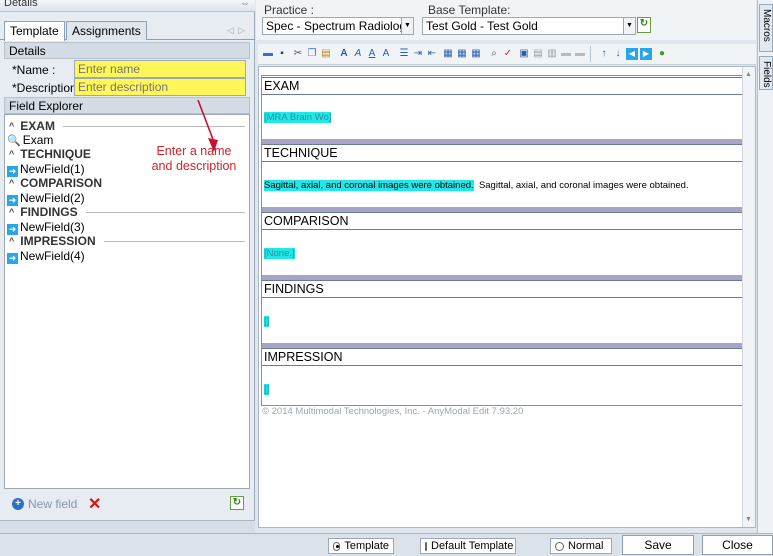 Image resolution: width=773 pixels, height=556 pixels. Describe the element at coordinates (418, 54) in the screenshot. I see `indent-icon: ⇥` at that location.